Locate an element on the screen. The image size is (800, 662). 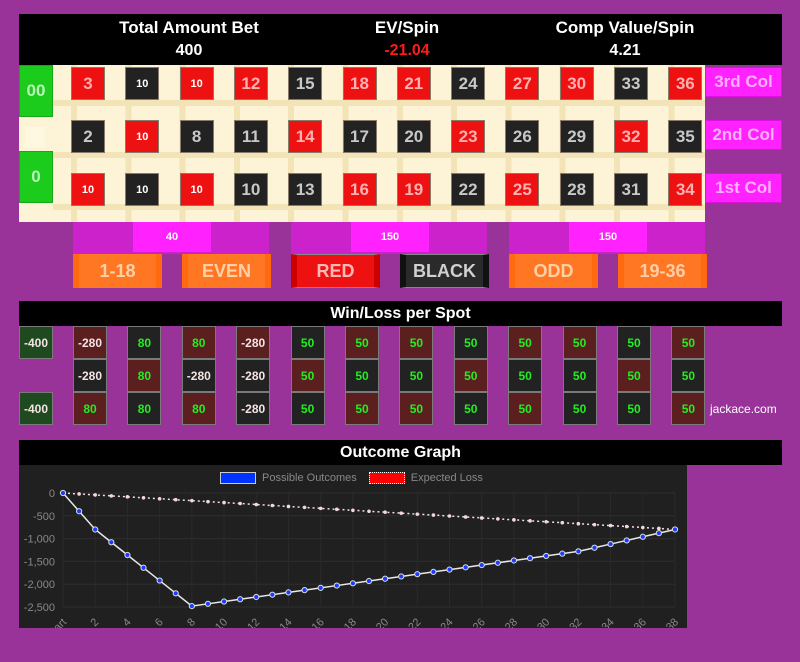
even-bet-black: BLACK is located at coordinates (444, 271).